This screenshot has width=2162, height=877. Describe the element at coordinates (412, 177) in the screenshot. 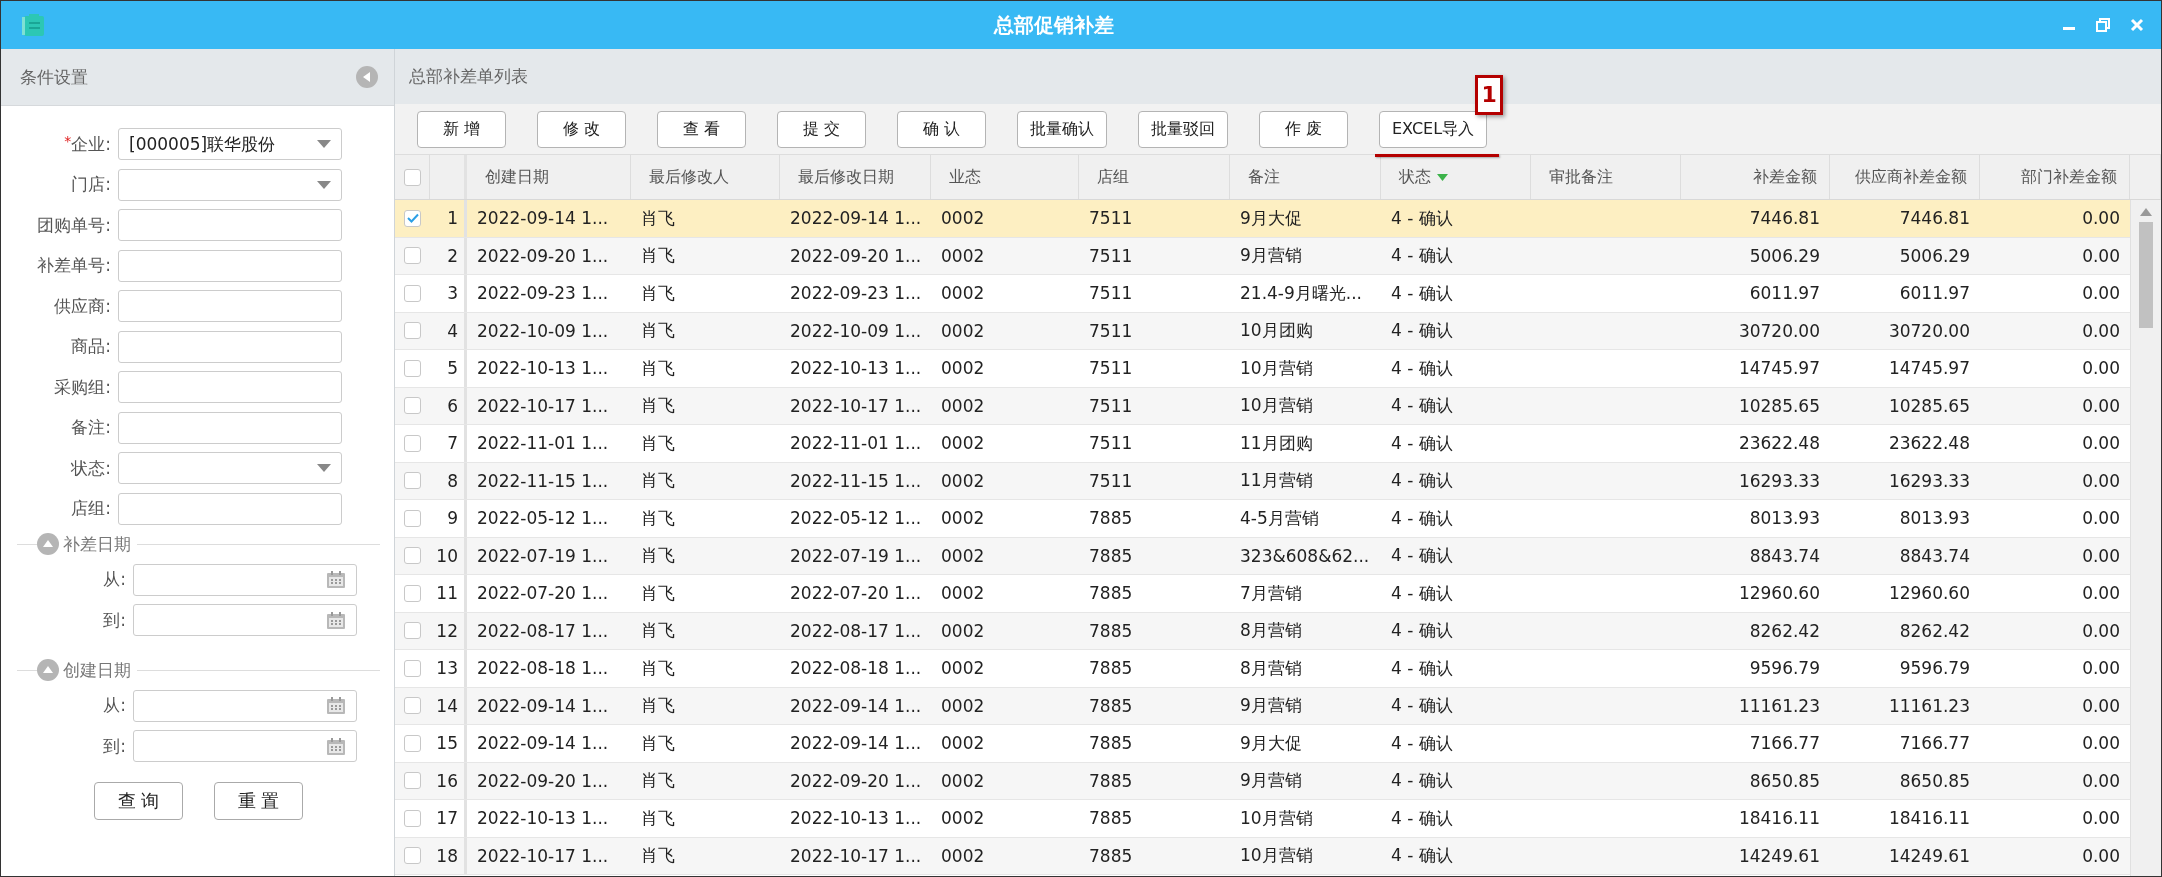

I see `select-all-checkbox` at that location.